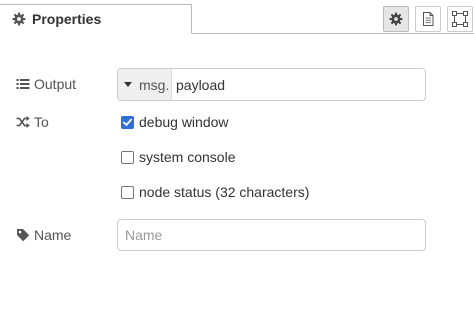  Describe the element at coordinates (237, 17) in the screenshot. I see `tab-bar: Properties` at that location.